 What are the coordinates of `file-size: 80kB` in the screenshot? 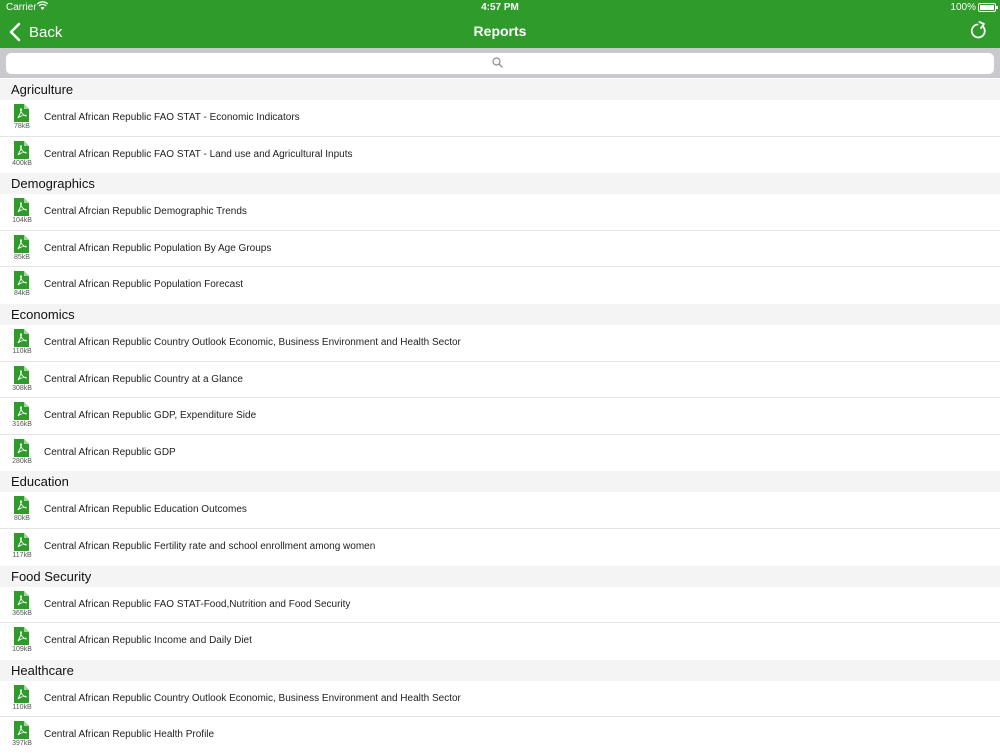 It's located at (22, 519).